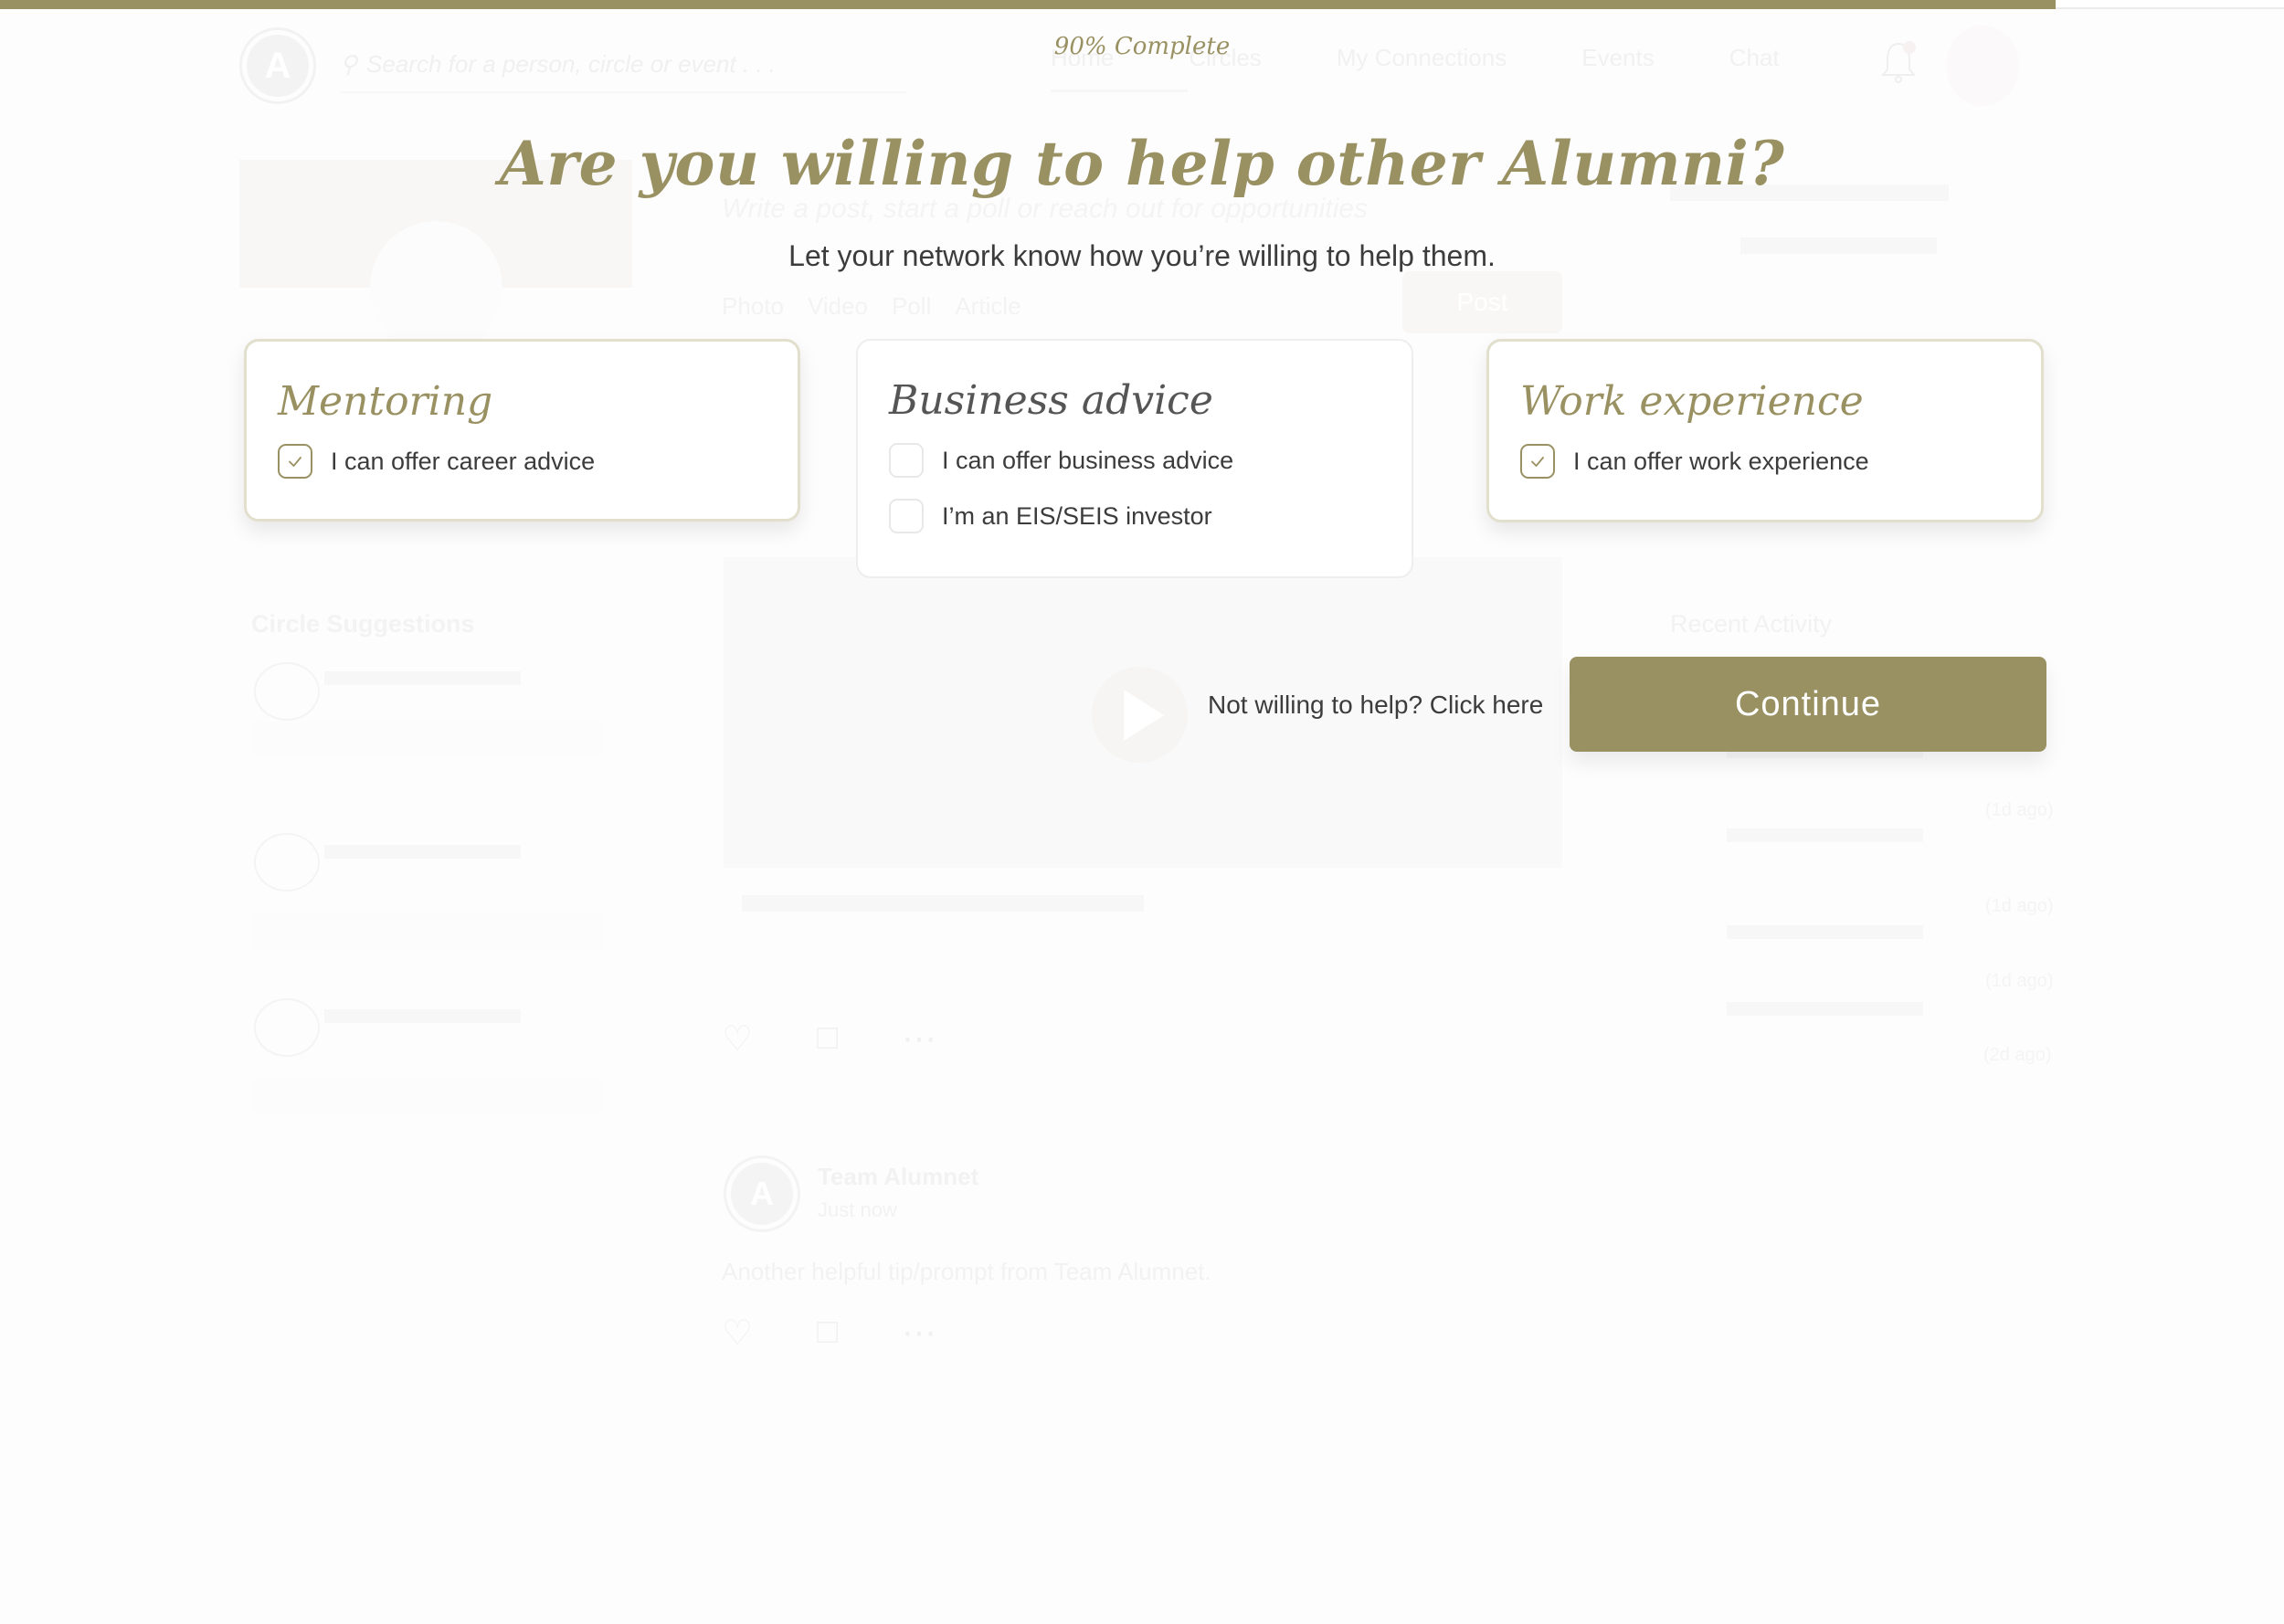 The width and height of the screenshot is (2284, 1624). Describe the element at coordinates (1375, 706) in the screenshot. I see `not-willing-to-help-link: Not willing to help? Click here` at that location.